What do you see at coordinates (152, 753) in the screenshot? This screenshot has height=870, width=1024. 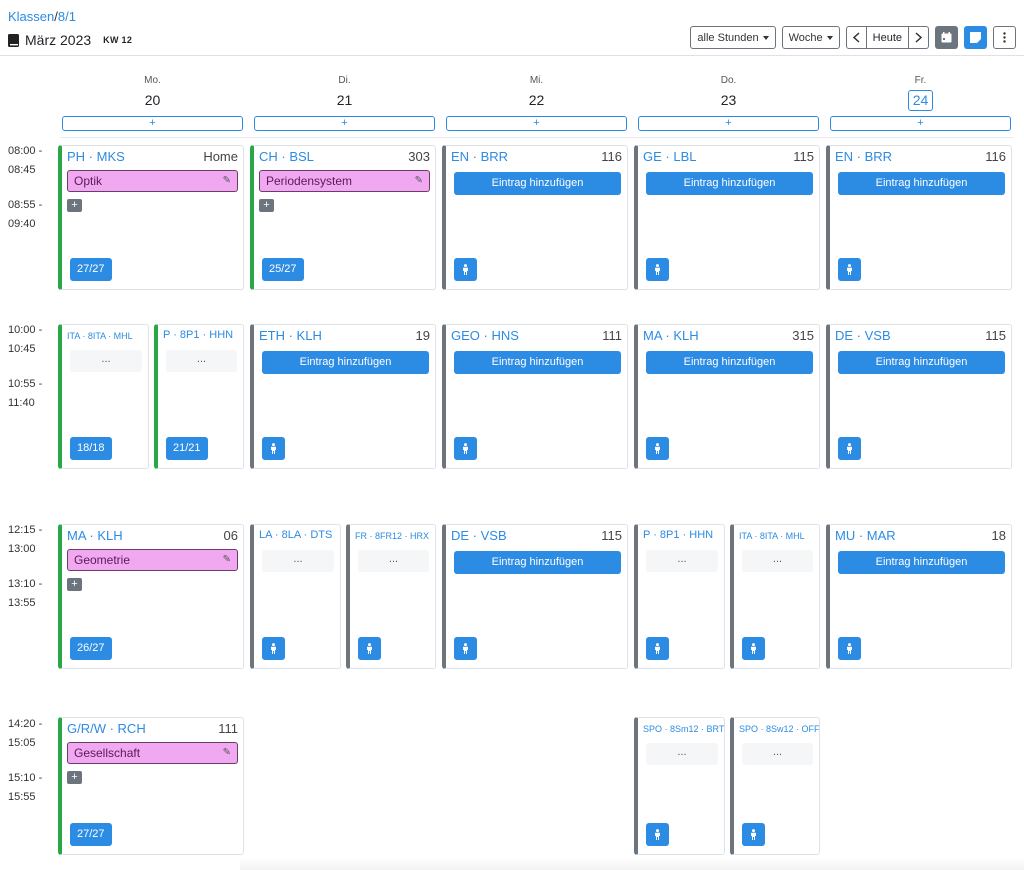 I see `lesson-topic: Gesellschaft ✎` at bounding box center [152, 753].